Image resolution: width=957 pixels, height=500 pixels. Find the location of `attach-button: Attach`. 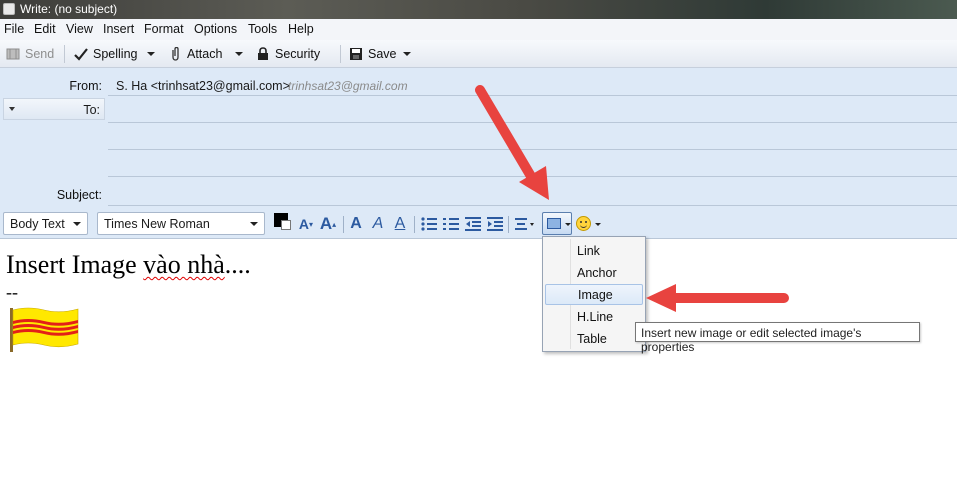

attach-button: Attach is located at coordinates (195, 54).